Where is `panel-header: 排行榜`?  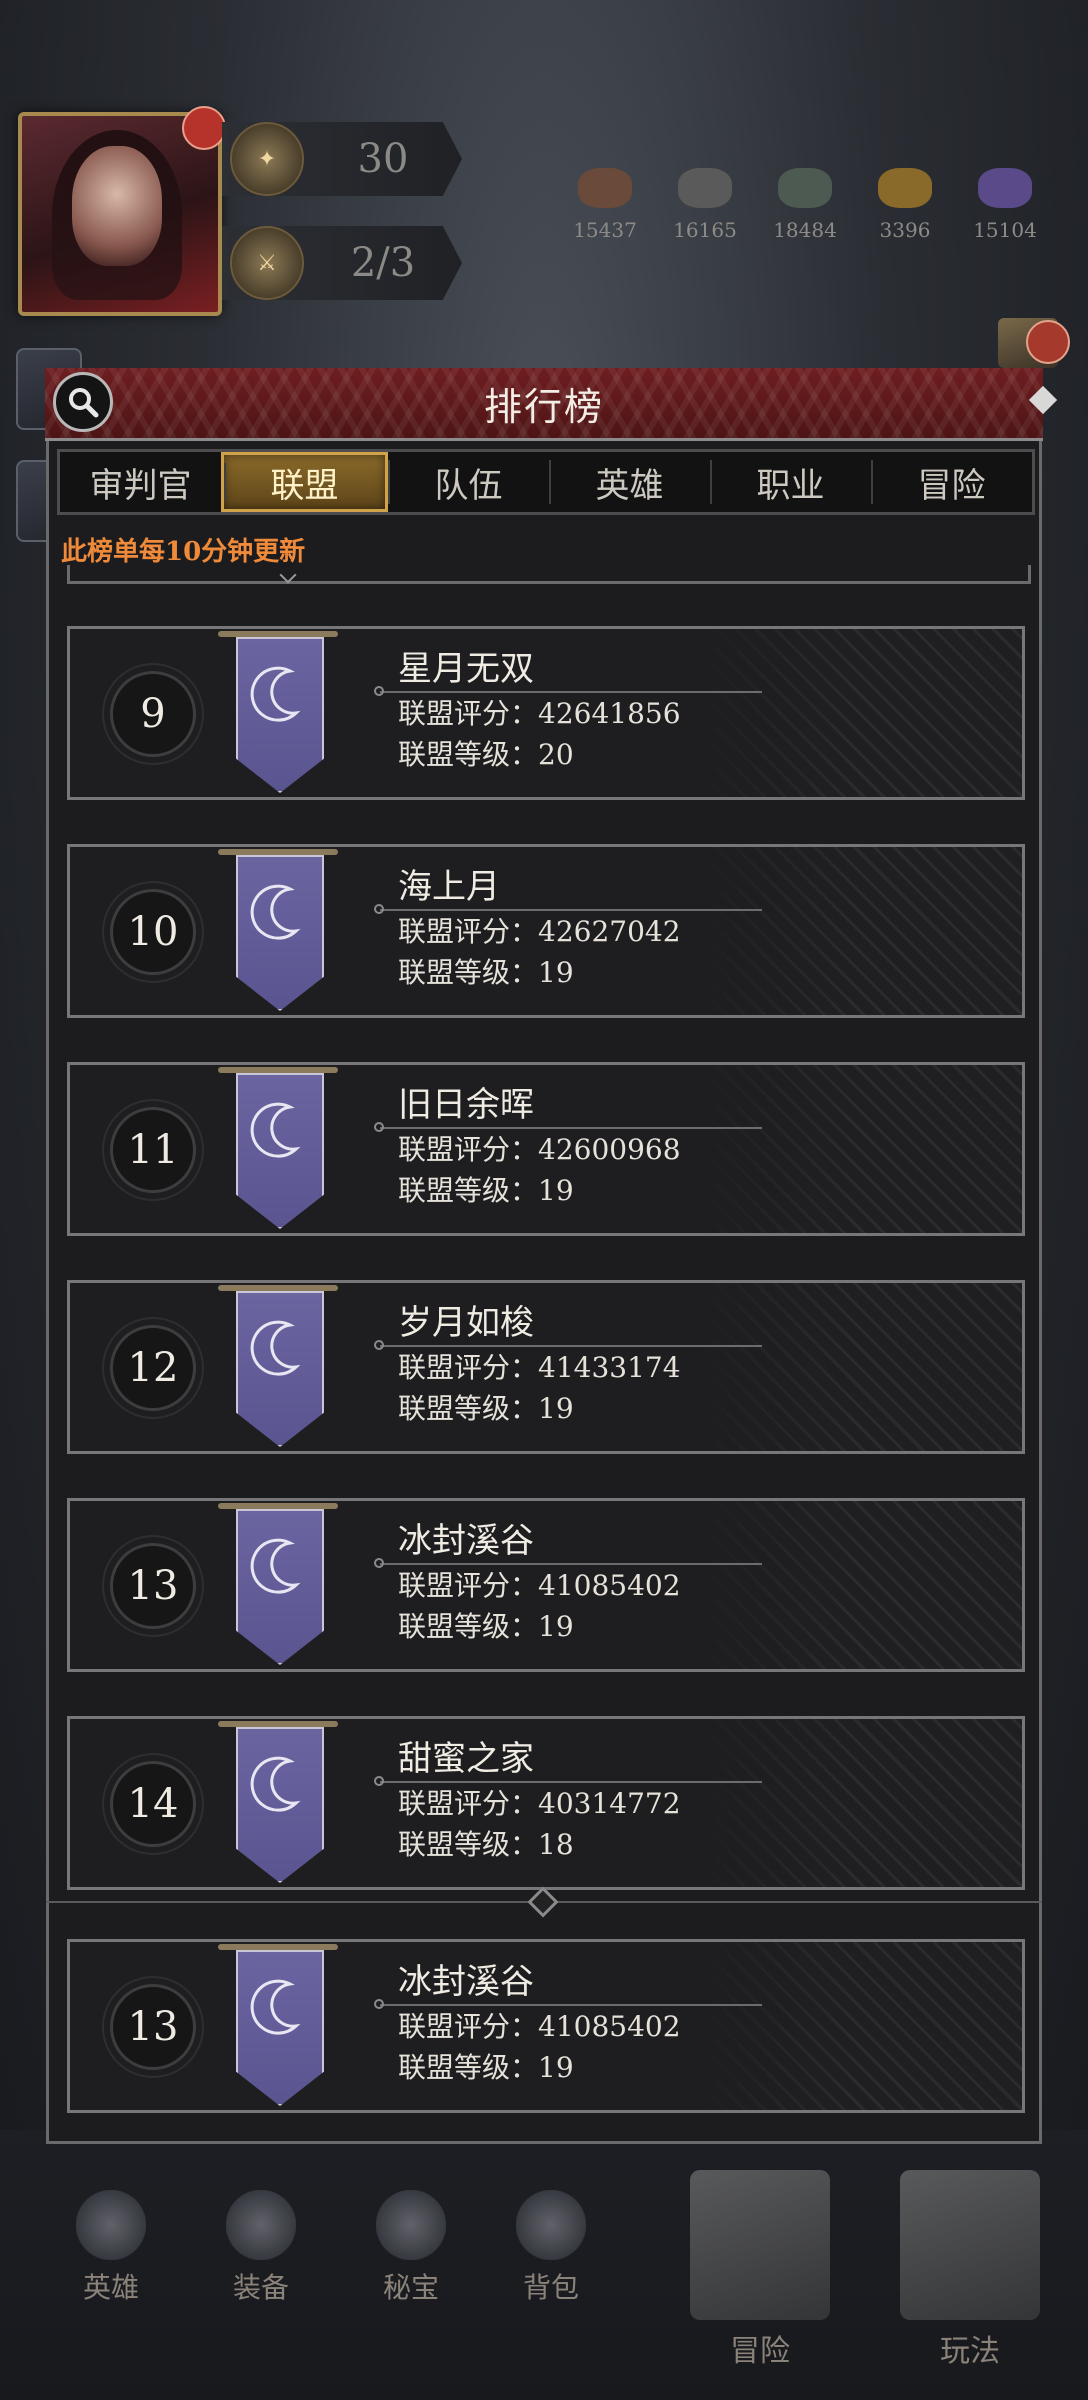 panel-header: 排行榜 is located at coordinates (551, 404).